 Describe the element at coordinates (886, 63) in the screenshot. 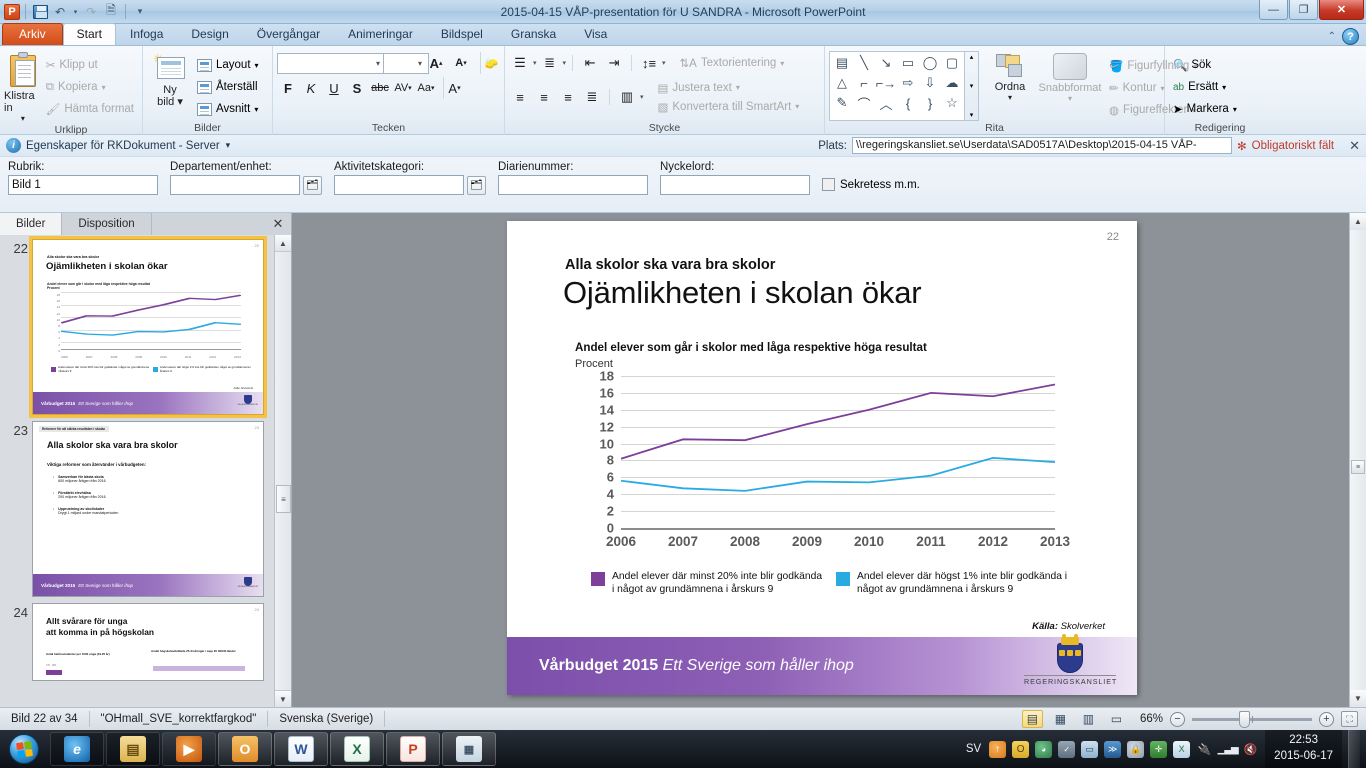

I see `arrow-shape-icon: ↘` at that location.